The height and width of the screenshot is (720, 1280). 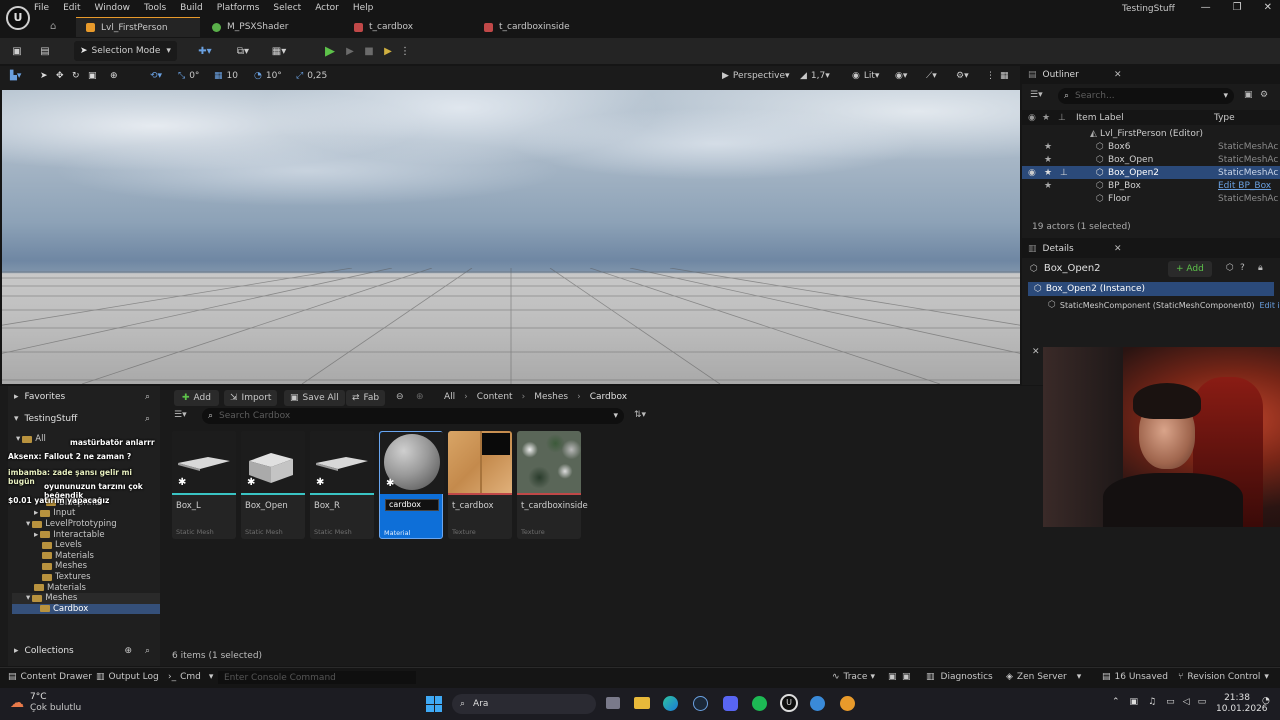 I want to click on tree-row-box-open: ★ ⬡ Box_Open StaticMeshAc, so click(x=1151, y=159).